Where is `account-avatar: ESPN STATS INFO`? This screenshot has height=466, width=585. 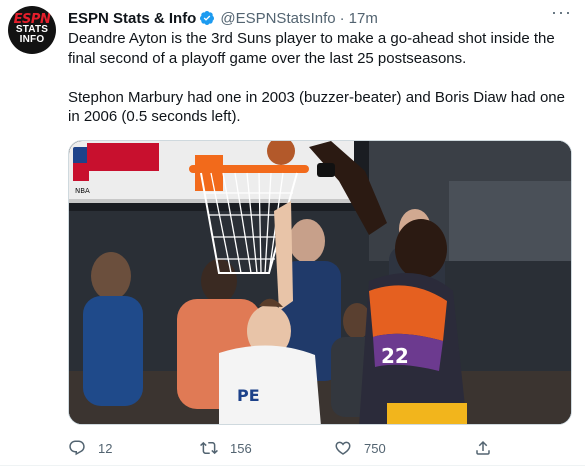
account-avatar: ESPN STATS INFO is located at coordinates (32, 30).